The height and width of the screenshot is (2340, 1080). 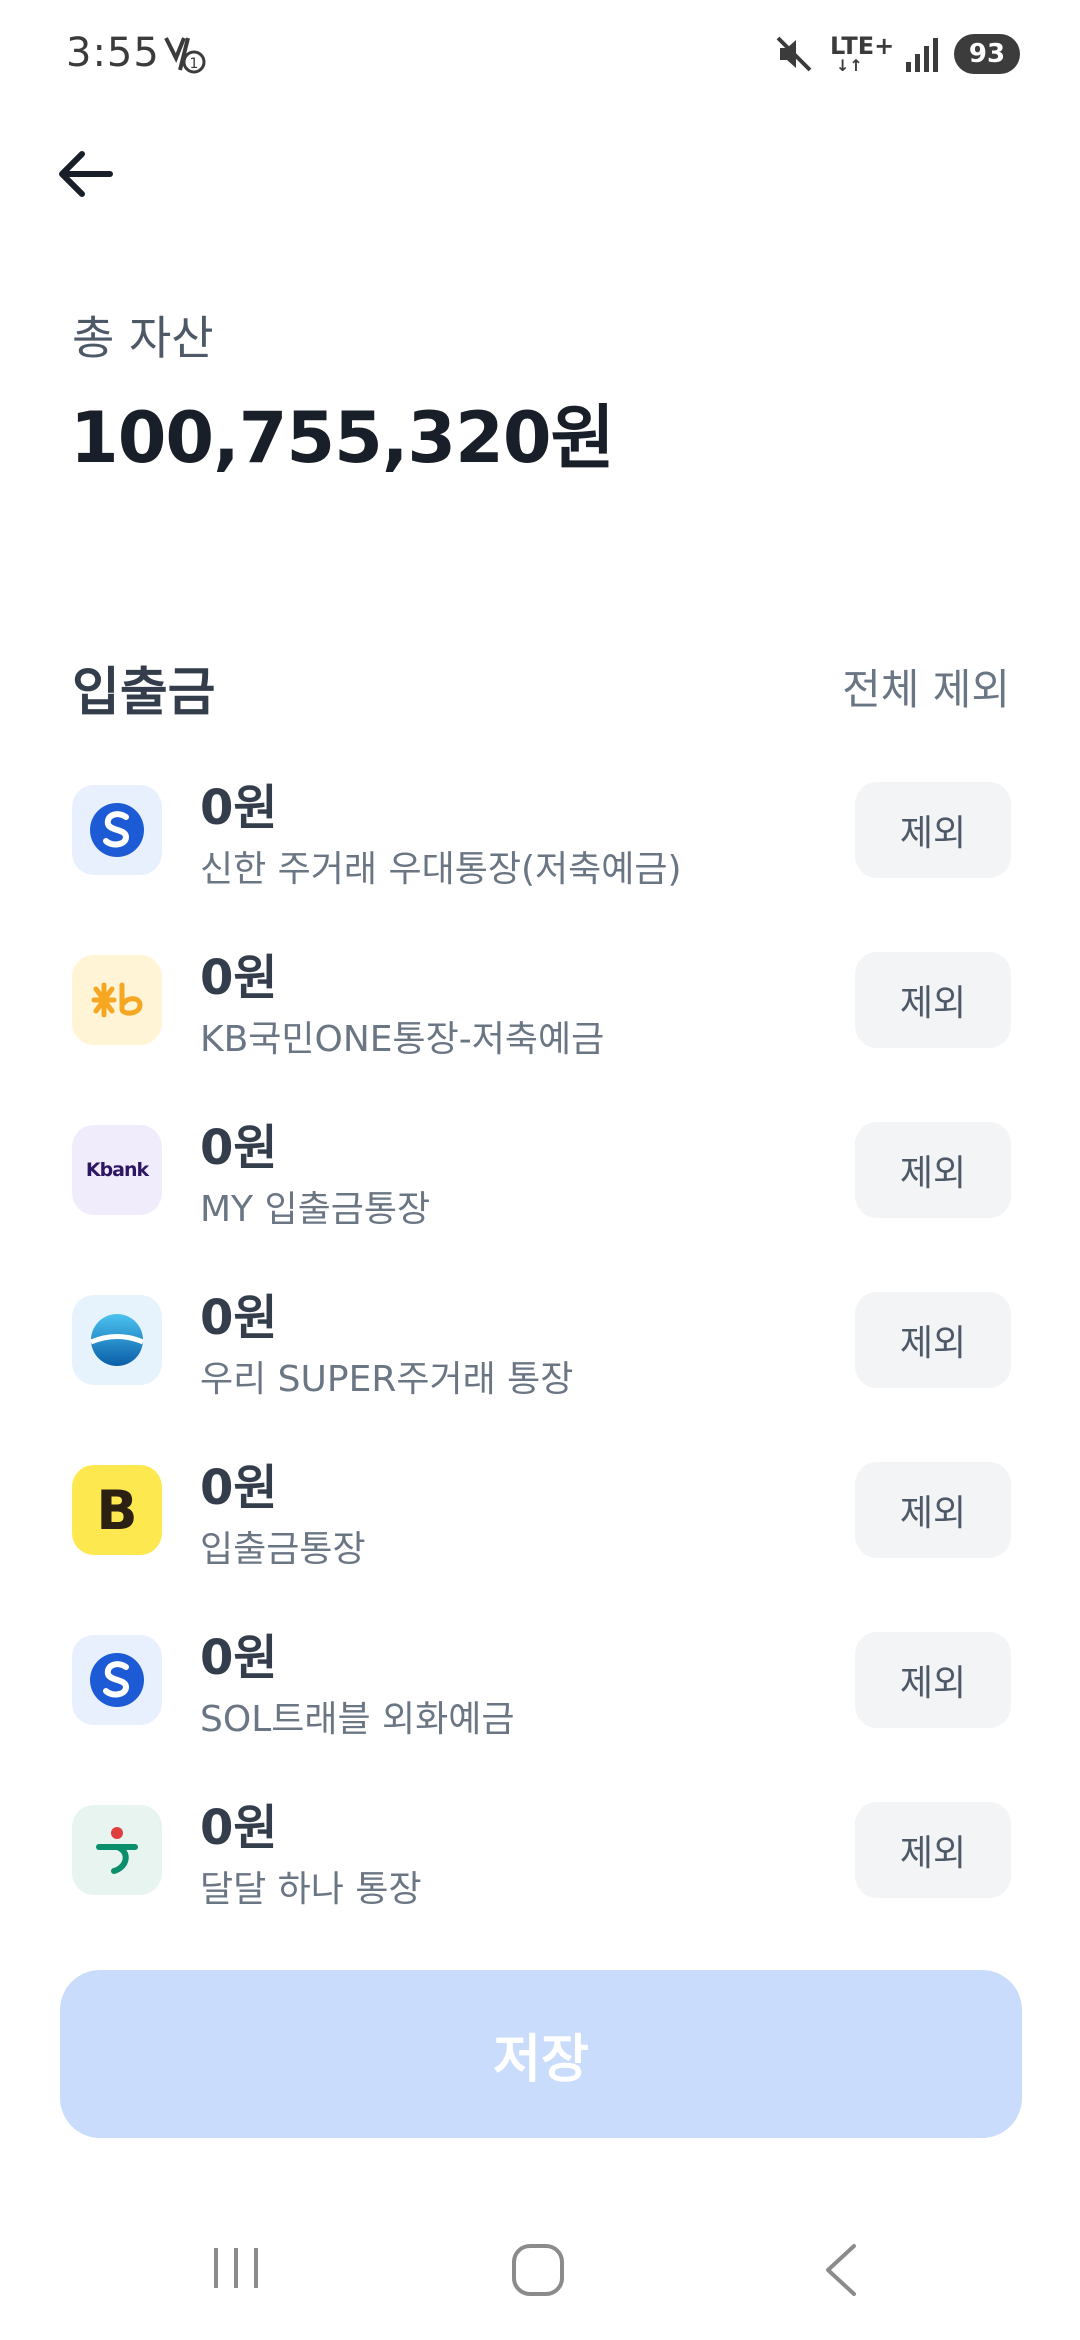 I want to click on account-name: 우리 SUPER주거래 통장, so click(x=387, y=1379).